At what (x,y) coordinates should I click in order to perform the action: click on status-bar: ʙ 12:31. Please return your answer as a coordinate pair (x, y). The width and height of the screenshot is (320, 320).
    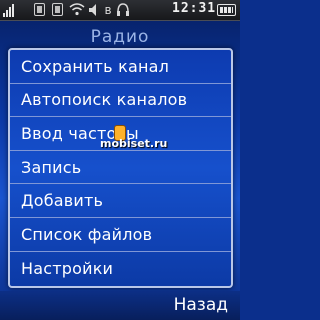
    Looking at the image, I should click on (120, 10).